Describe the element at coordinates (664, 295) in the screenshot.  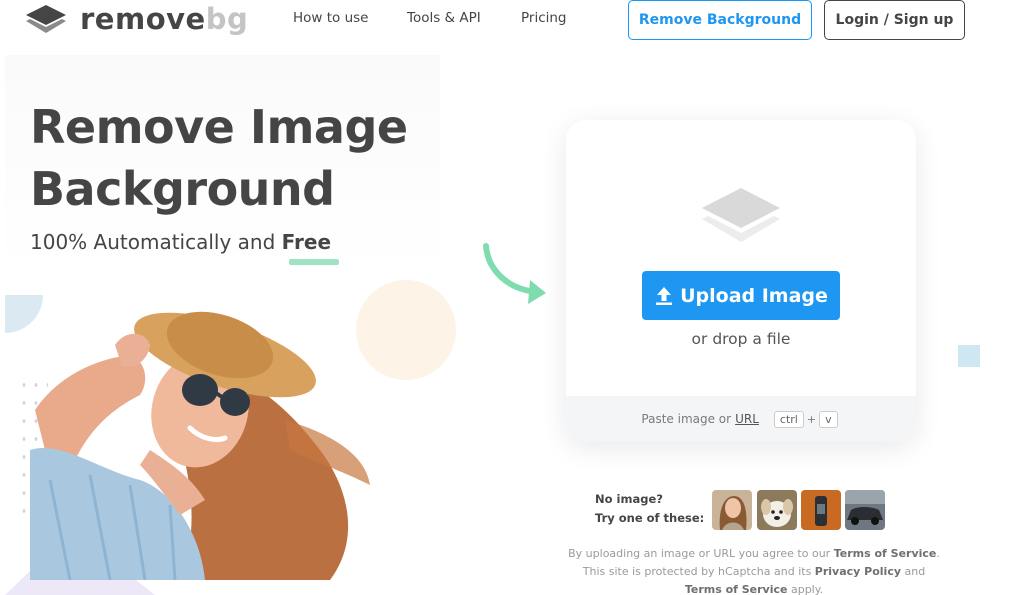
I see `upload-arrow-icon` at that location.